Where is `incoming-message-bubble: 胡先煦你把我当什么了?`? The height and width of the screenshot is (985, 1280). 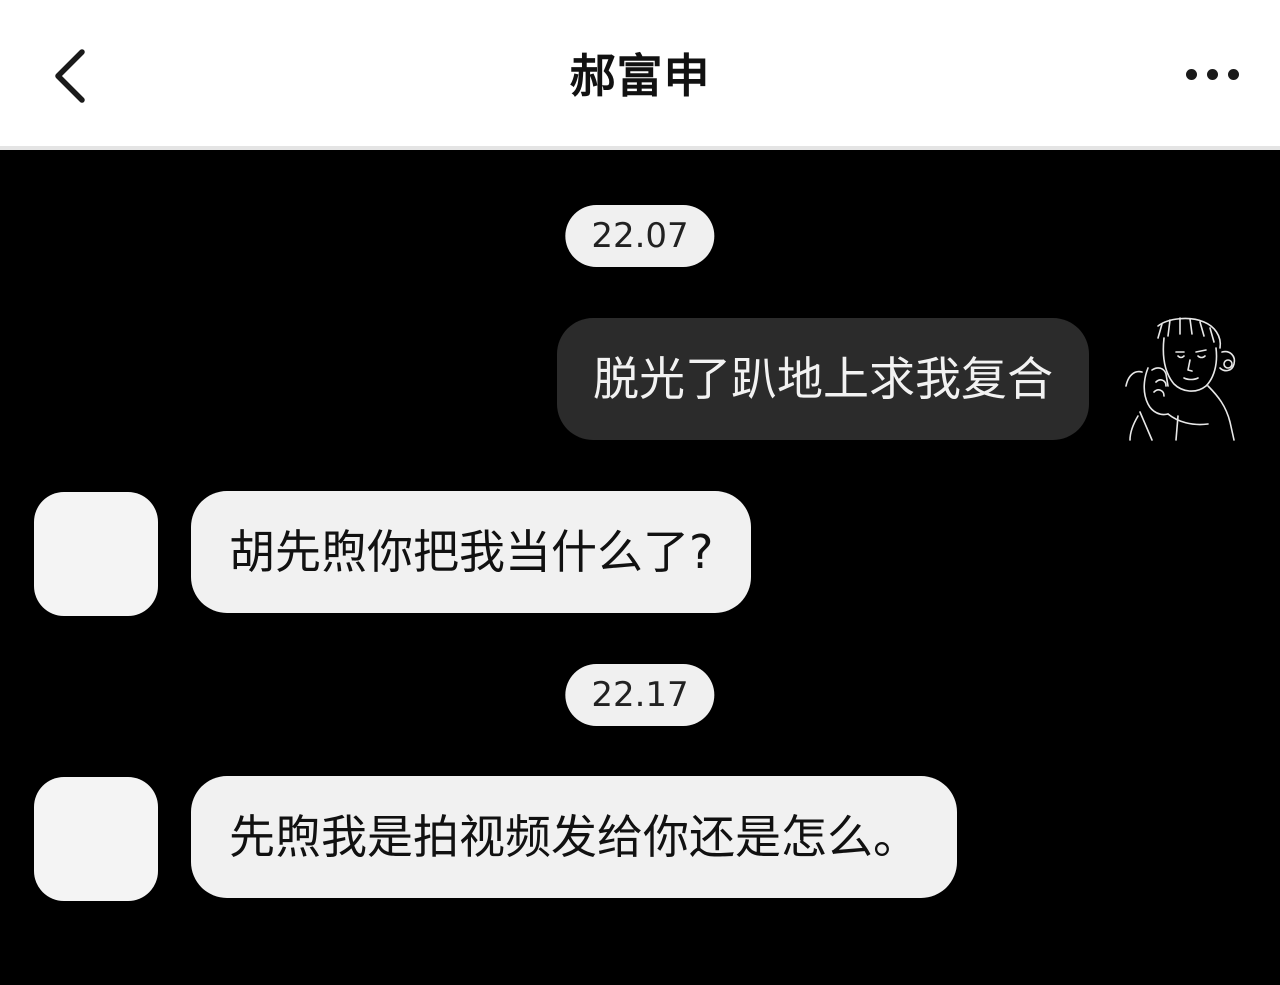
incoming-message-bubble: 胡先煦你把我当什么了? is located at coordinates (471, 552).